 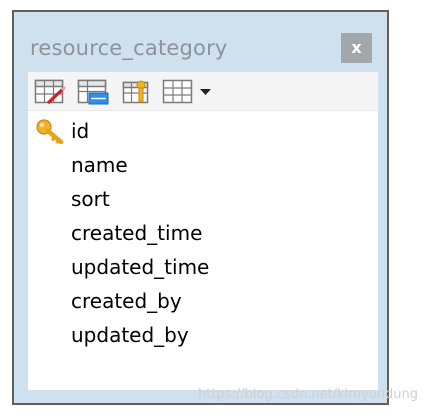 What do you see at coordinates (203, 200) in the screenshot?
I see `list-item: sort` at bounding box center [203, 200].